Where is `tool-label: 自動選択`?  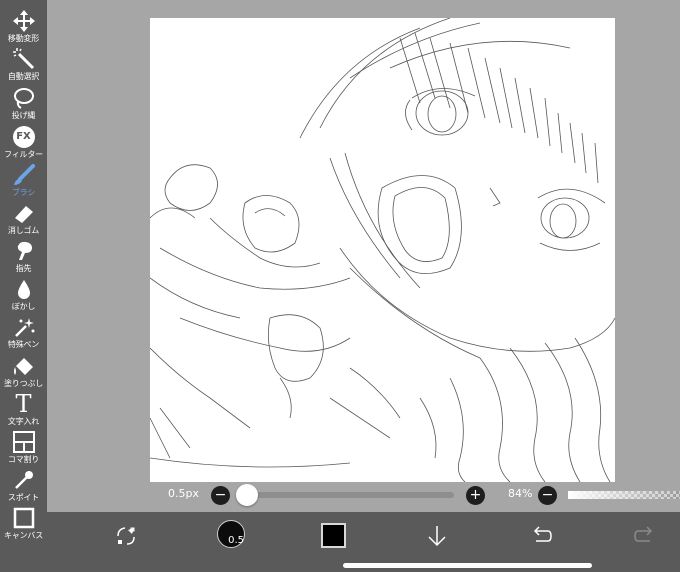 tool-label: 自動選択 is located at coordinates (23, 76).